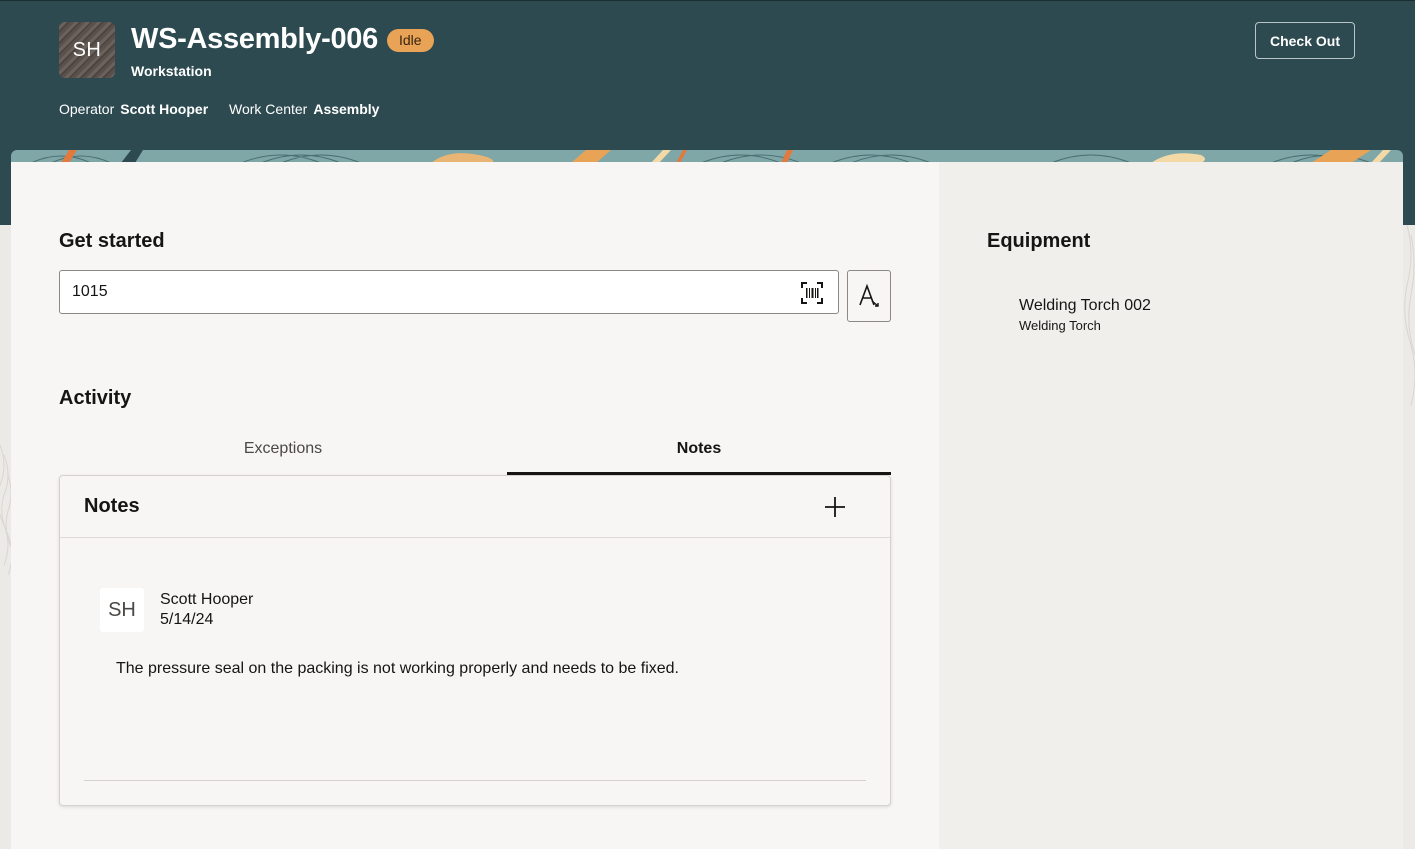  I want to click on check-out-button: Check Out, so click(1305, 40).